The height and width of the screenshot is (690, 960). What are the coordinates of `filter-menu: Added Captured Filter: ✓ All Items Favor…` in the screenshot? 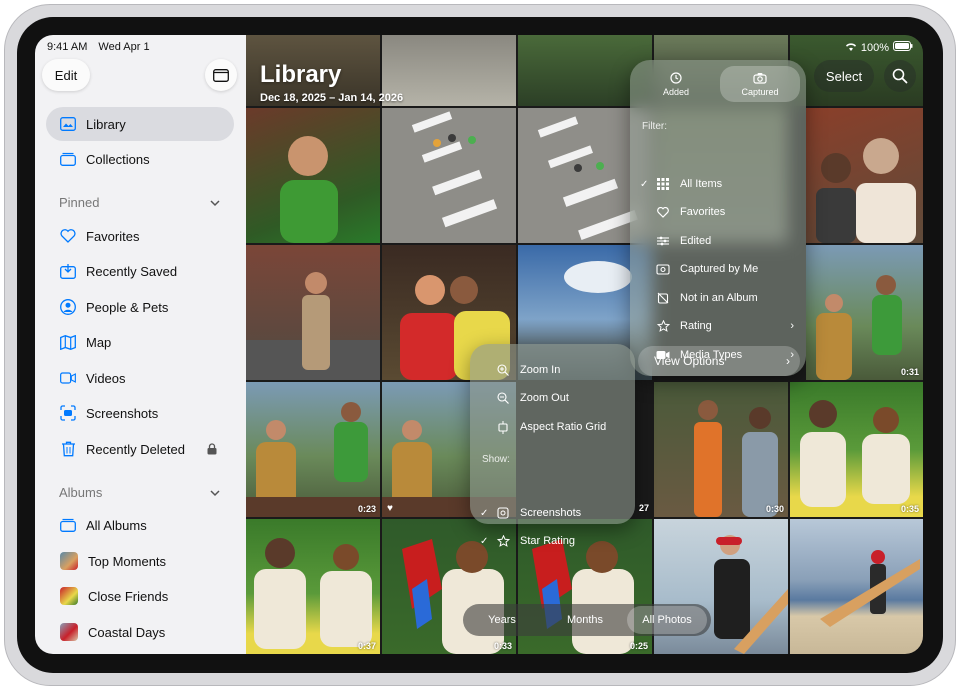 It's located at (718, 218).